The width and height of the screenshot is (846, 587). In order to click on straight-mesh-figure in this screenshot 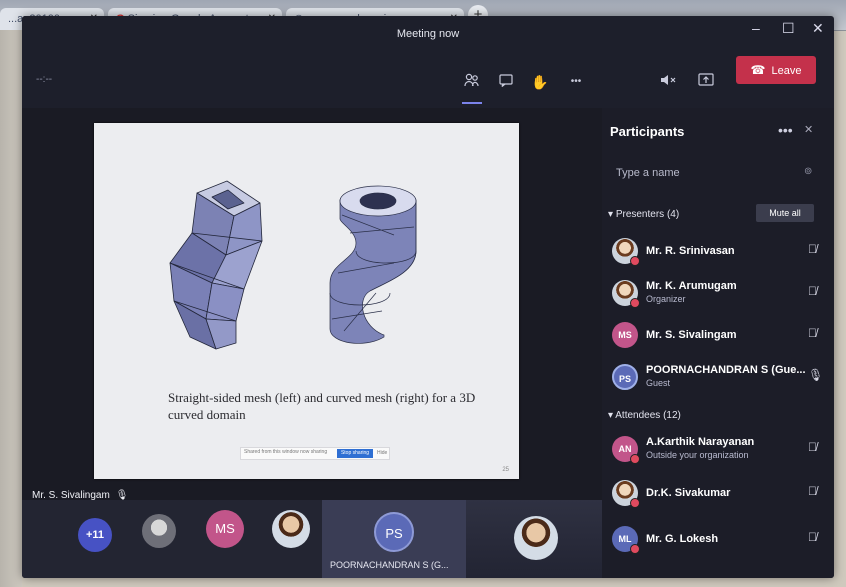, I will do `click(216, 265)`.